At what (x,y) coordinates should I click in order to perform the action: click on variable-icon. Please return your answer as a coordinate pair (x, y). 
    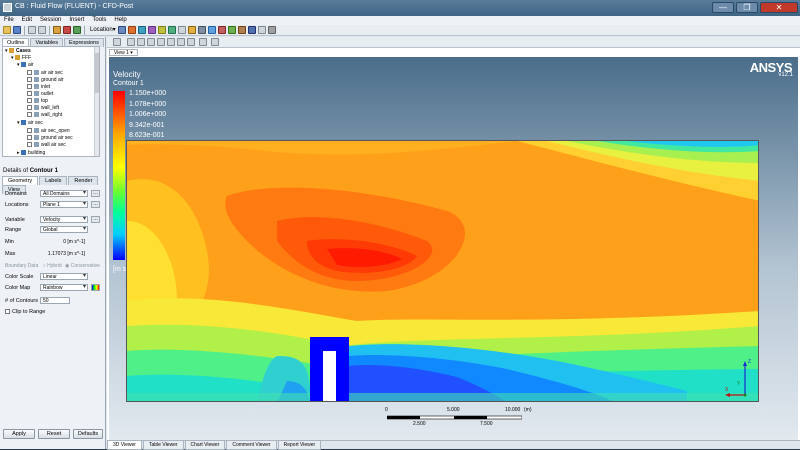
    Looking at the image, I should click on (232, 30).